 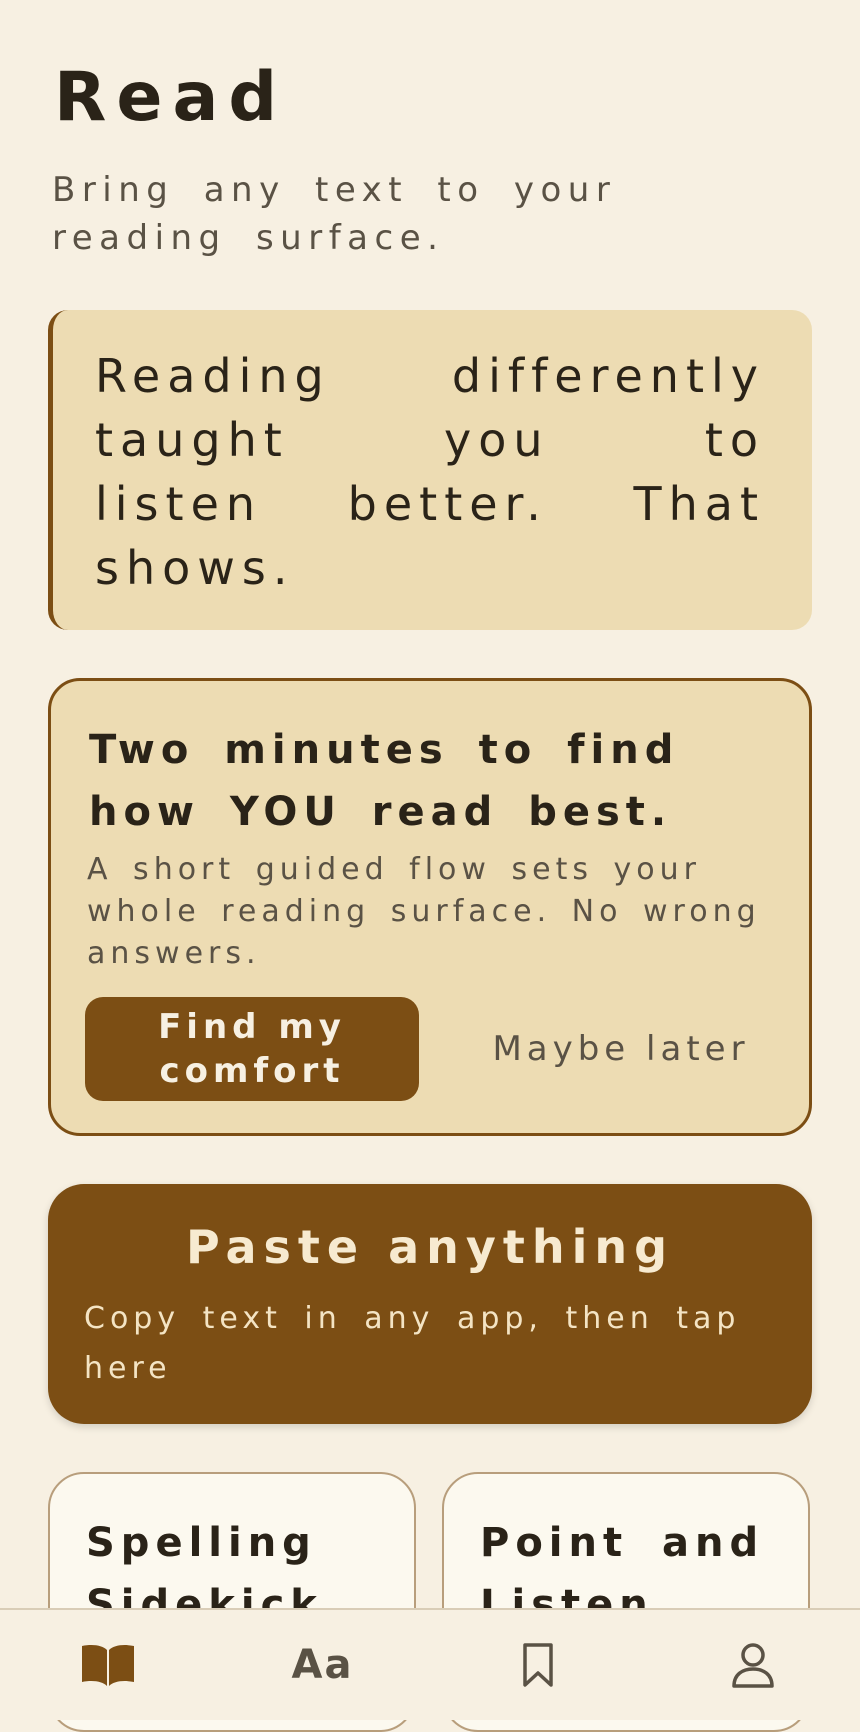 I want to click on open-book-icon, so click(x=107, y=1665).